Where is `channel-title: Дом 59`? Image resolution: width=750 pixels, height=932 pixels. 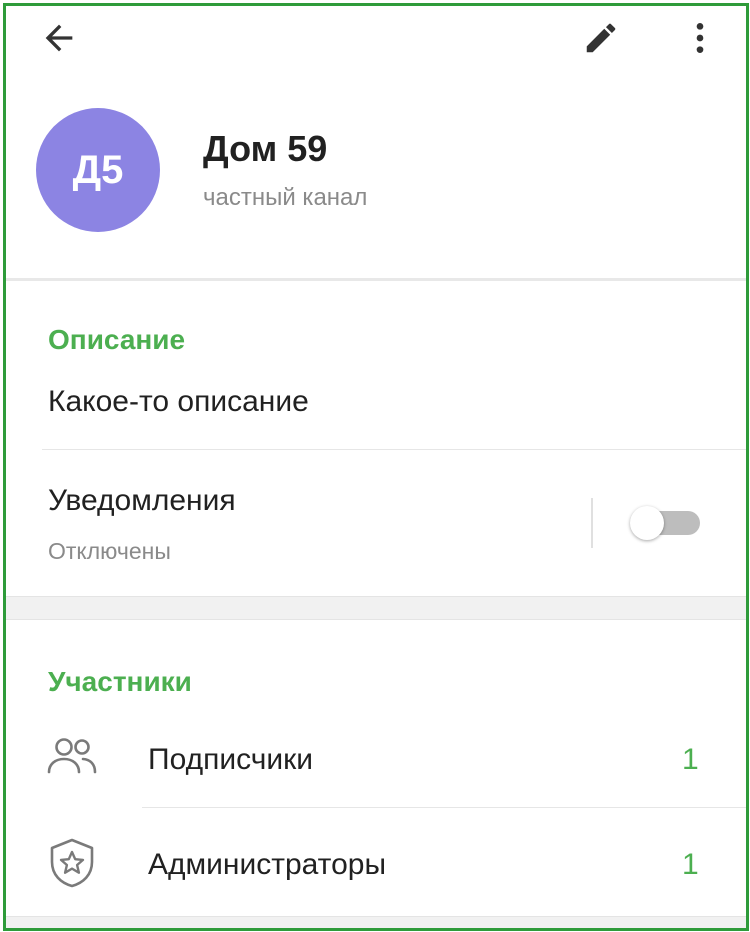 channel-title: Дом 59 is located at coordinates (265, 148).